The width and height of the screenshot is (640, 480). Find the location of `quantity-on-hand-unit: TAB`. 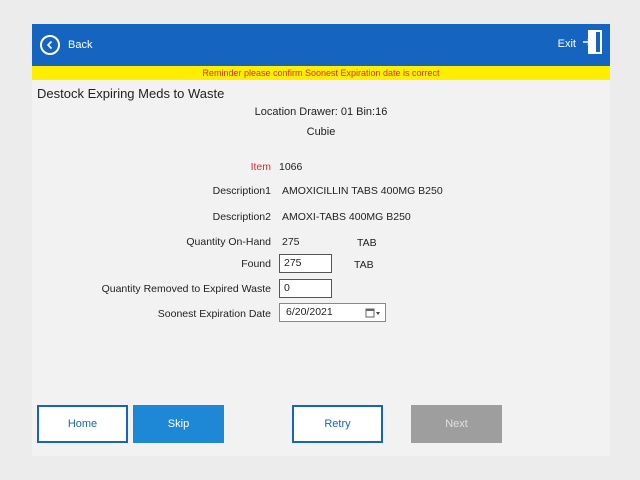

quantity-on-hand-unit: TAB is located at coordinates (367, 243).